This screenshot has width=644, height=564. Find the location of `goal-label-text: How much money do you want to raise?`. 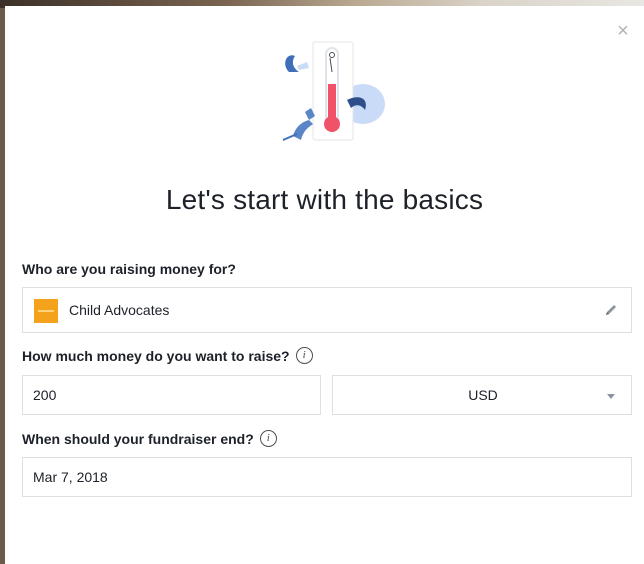

goal-label-text: How much money do you want to raise? is located at coordinates (156, 355).